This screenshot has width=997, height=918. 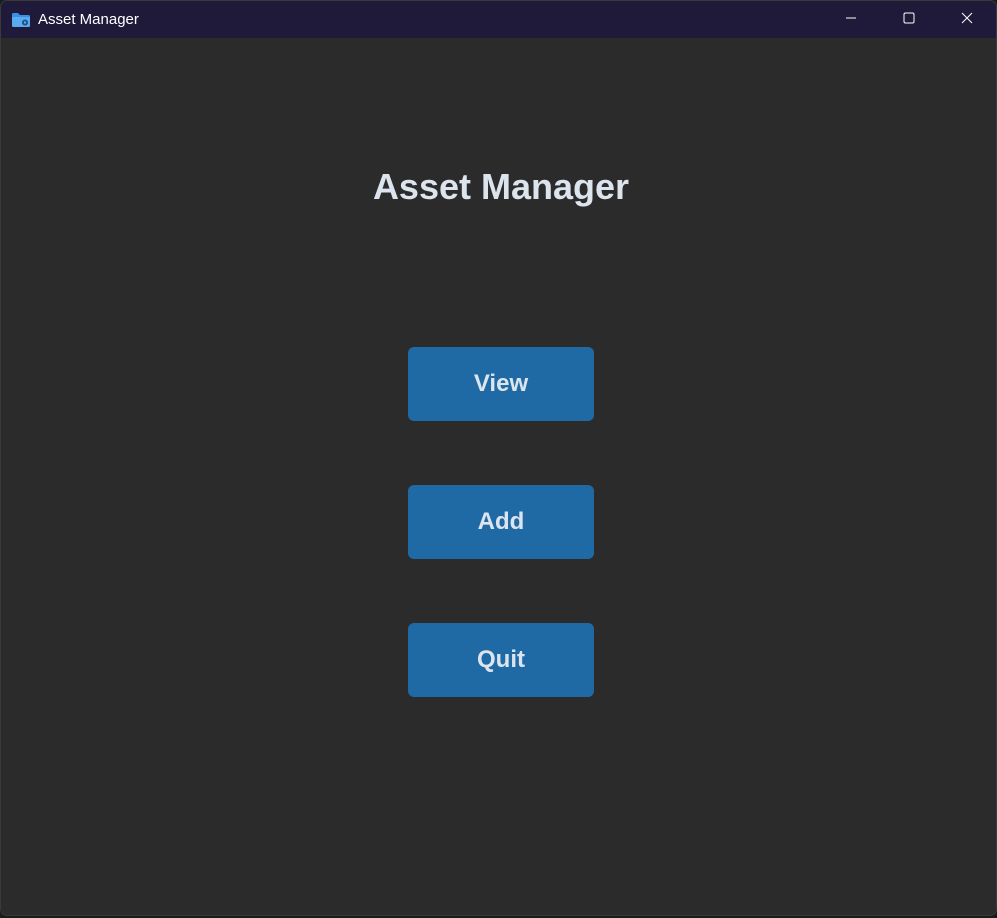 I want to click on maximize-icon, so click(x=909, y=20).